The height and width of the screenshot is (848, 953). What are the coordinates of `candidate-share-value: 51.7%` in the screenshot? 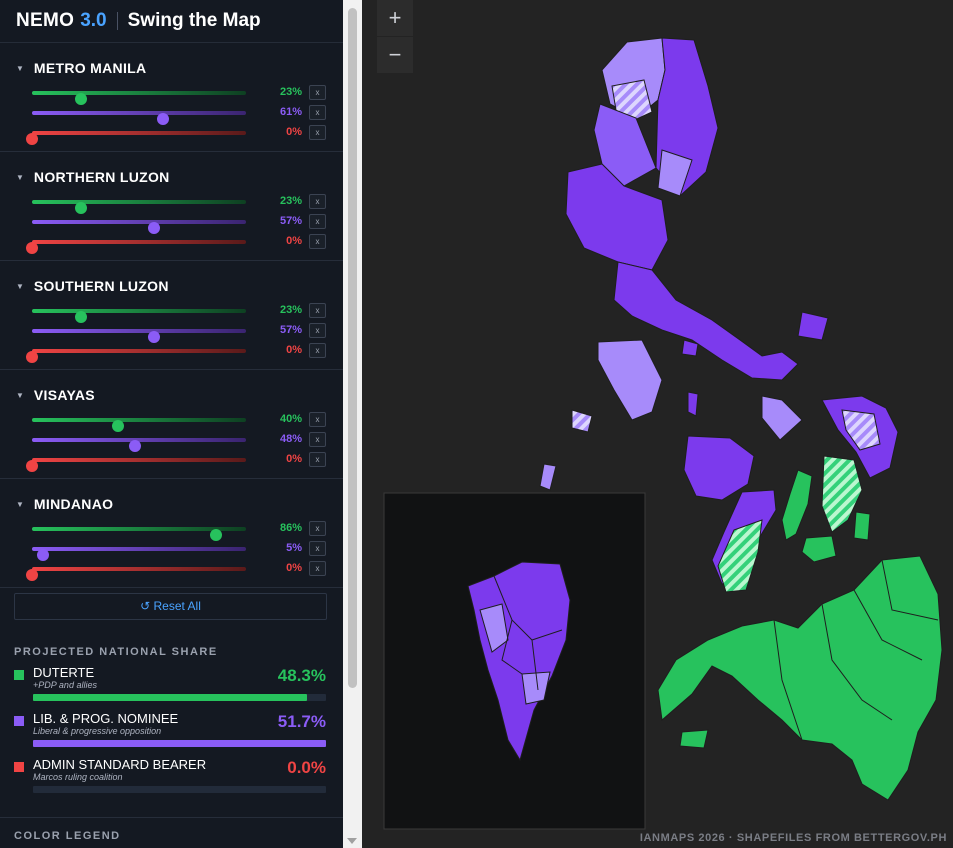 It's located at (301, 721).